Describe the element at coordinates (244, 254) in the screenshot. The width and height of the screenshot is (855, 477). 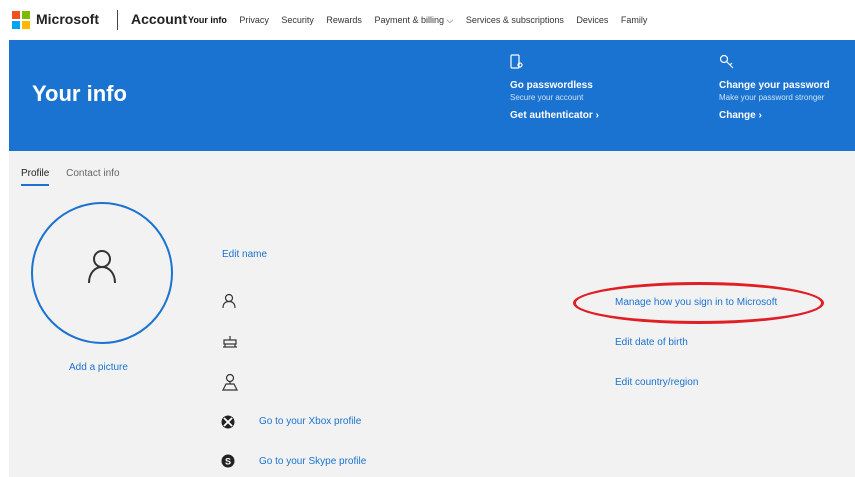
I see `edit-name-link: Edit name` at that location.